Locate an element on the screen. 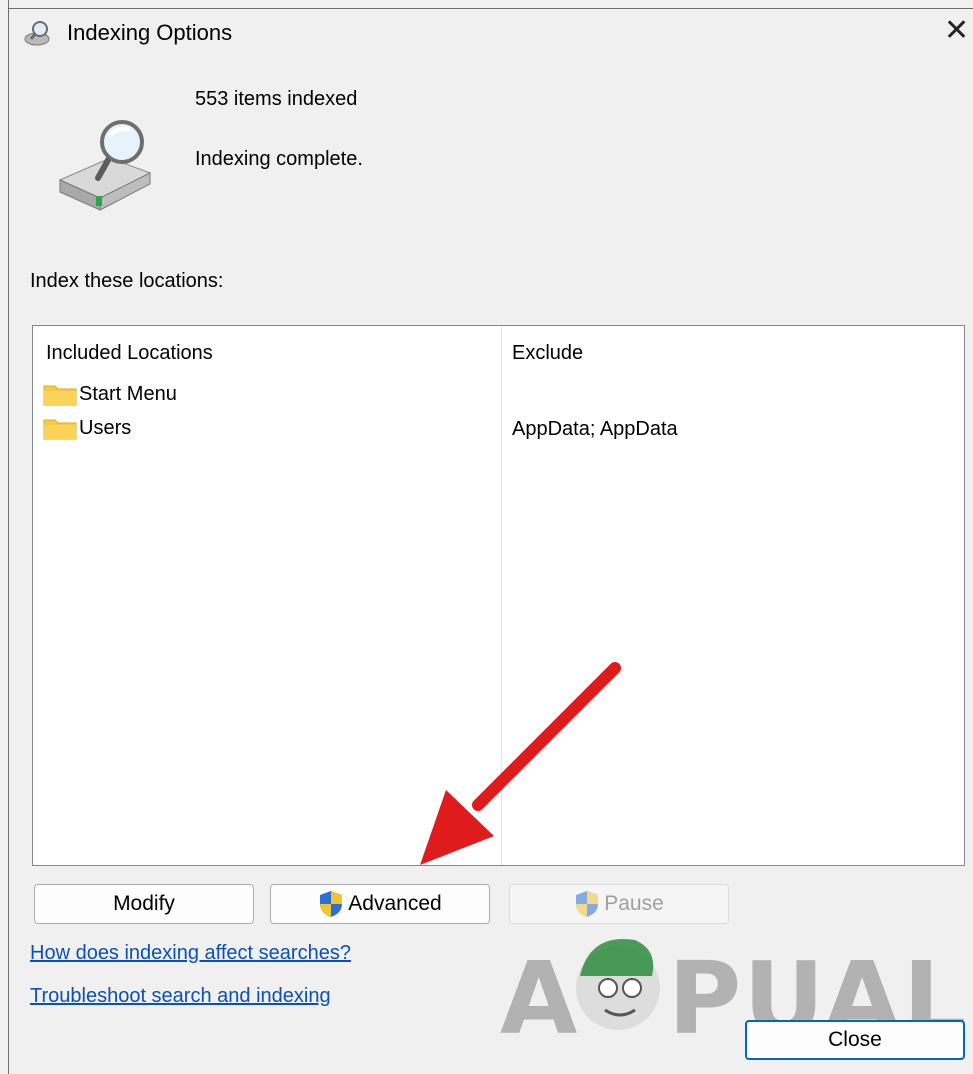  troubleshoot-link: Troubleshoot search and indexing is located at coordinates (180, 996).